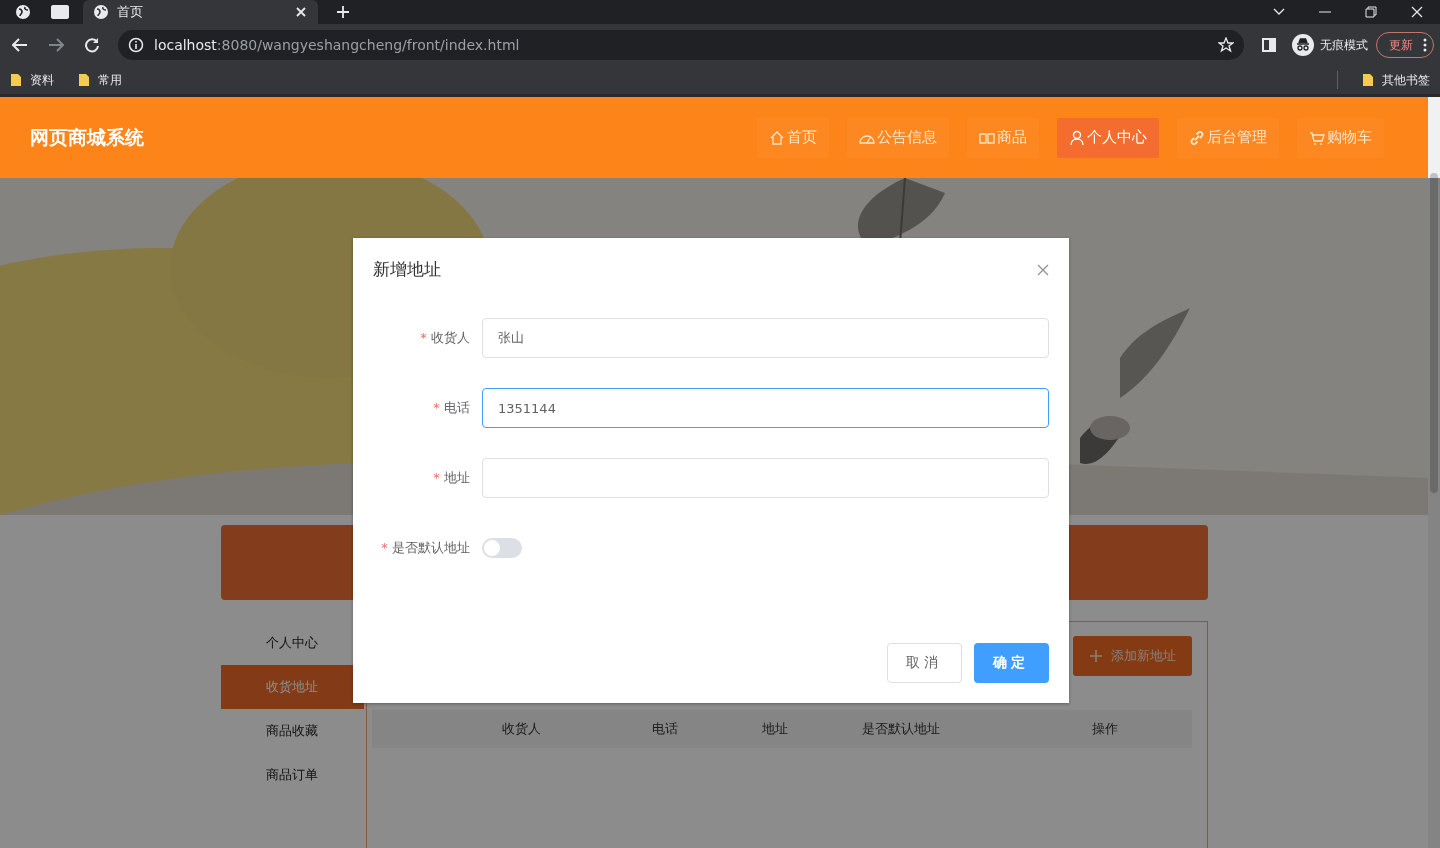  I want to click on column-header: 电话, so click(665, 729).